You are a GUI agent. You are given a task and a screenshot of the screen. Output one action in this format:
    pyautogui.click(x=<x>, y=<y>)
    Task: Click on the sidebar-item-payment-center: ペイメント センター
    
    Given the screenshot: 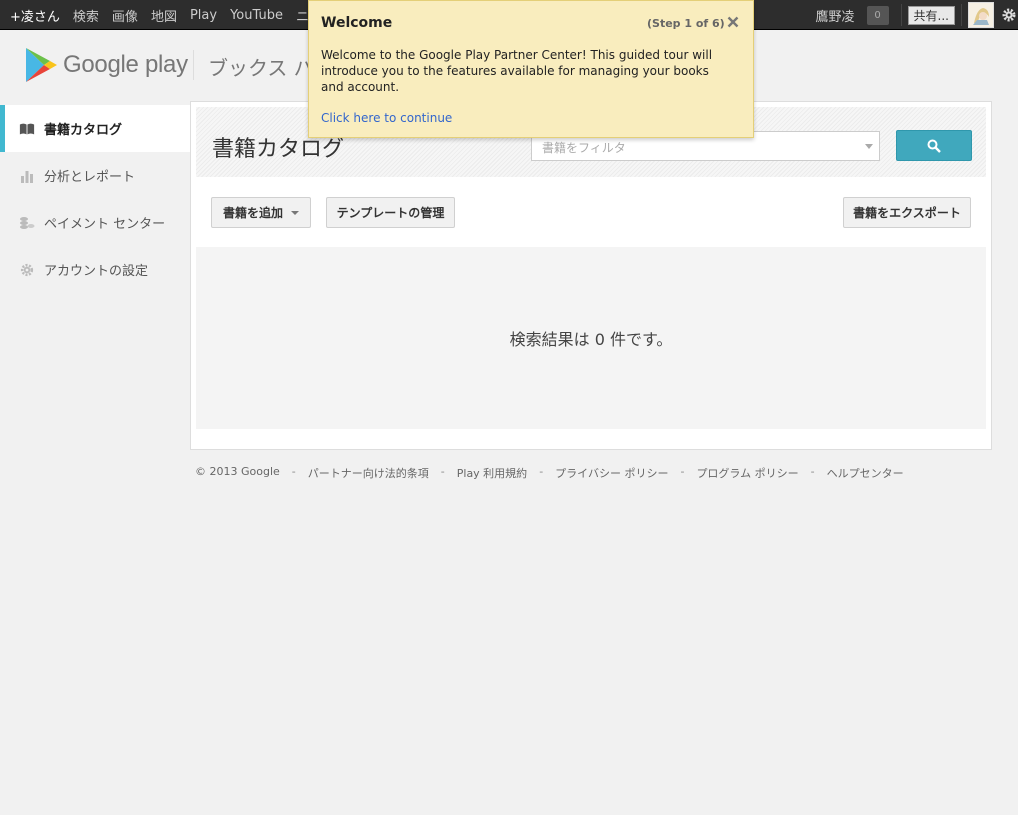 What is the action you would take?
    pyautogui.click(x=95, y=222)
    